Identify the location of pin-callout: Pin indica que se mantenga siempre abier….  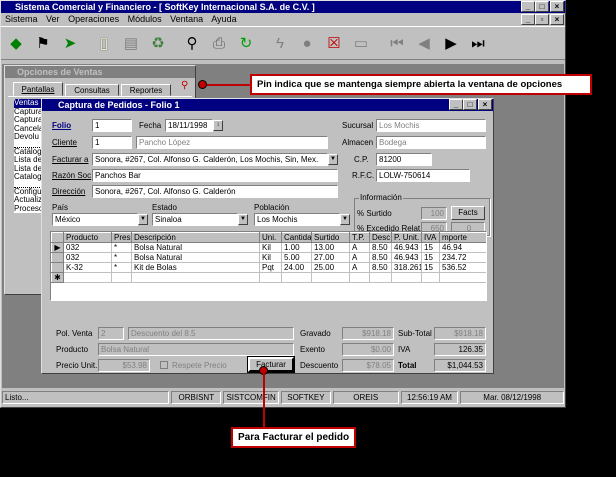
(421, 84).